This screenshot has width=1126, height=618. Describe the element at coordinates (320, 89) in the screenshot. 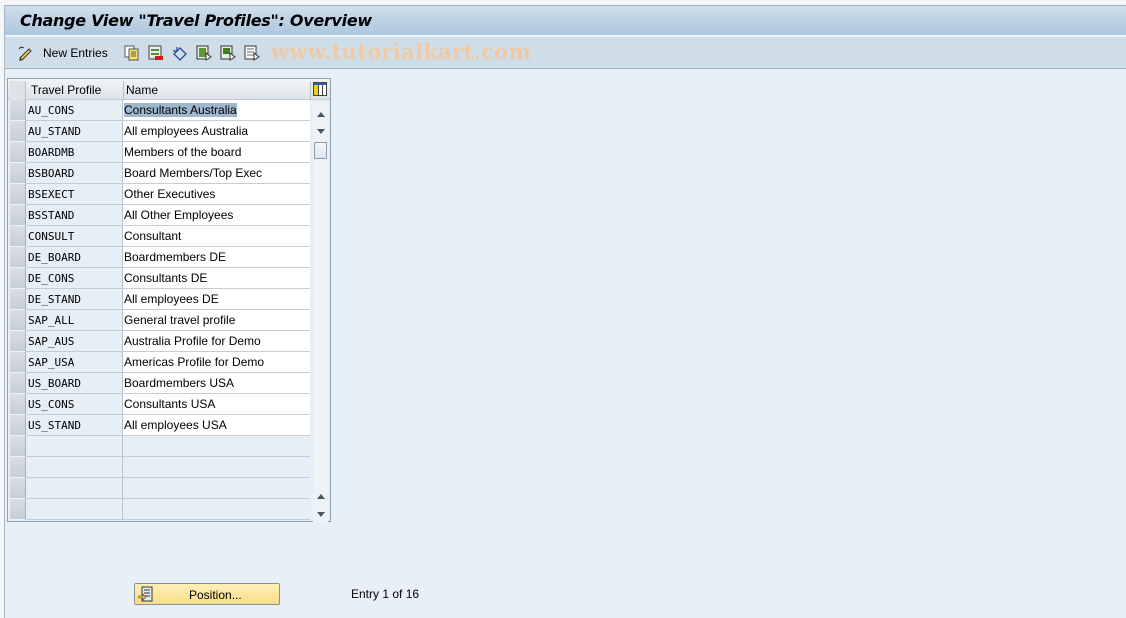

I see `table-settings-icon` at that location.